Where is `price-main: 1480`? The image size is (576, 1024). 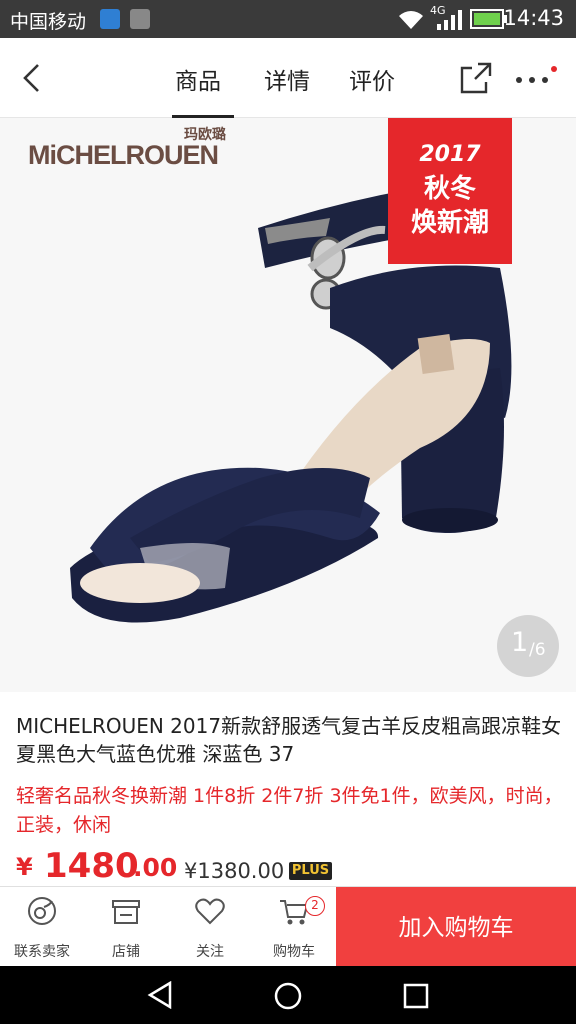
price-main: 1480 is located at coordinates (91, 866).